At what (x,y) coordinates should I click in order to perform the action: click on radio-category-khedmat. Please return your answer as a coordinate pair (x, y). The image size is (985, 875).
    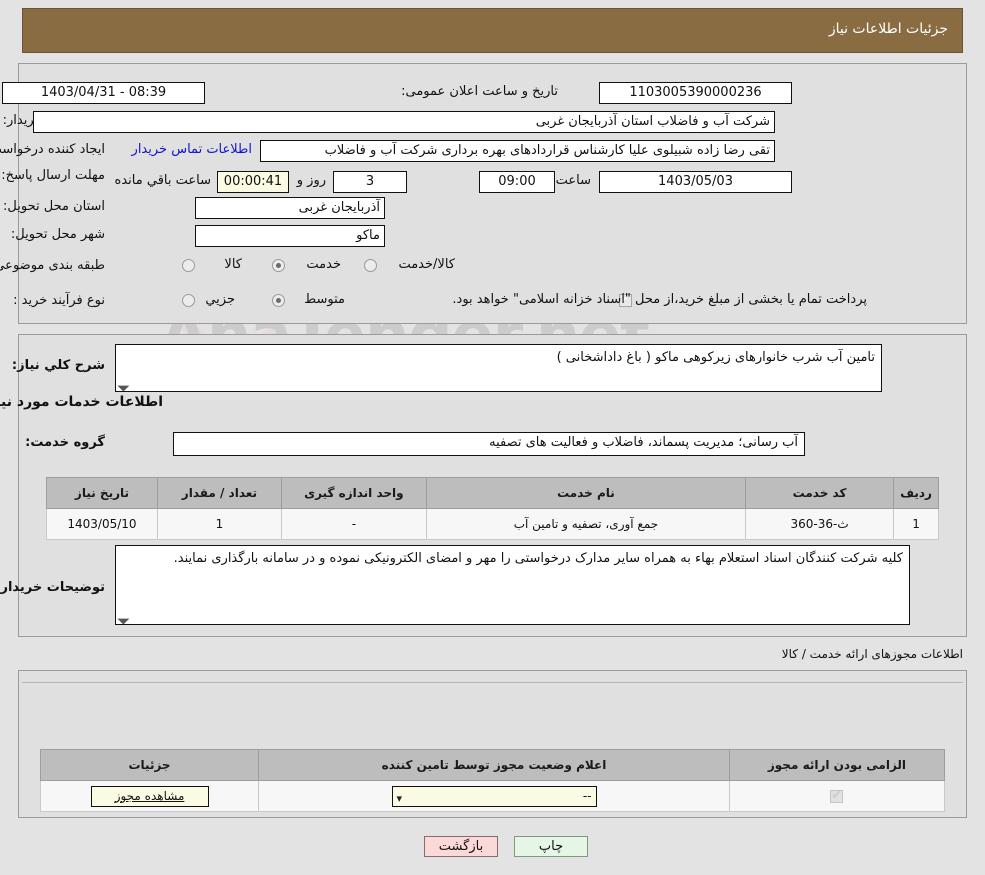
    Looking at the image, I should click on (278, 265).